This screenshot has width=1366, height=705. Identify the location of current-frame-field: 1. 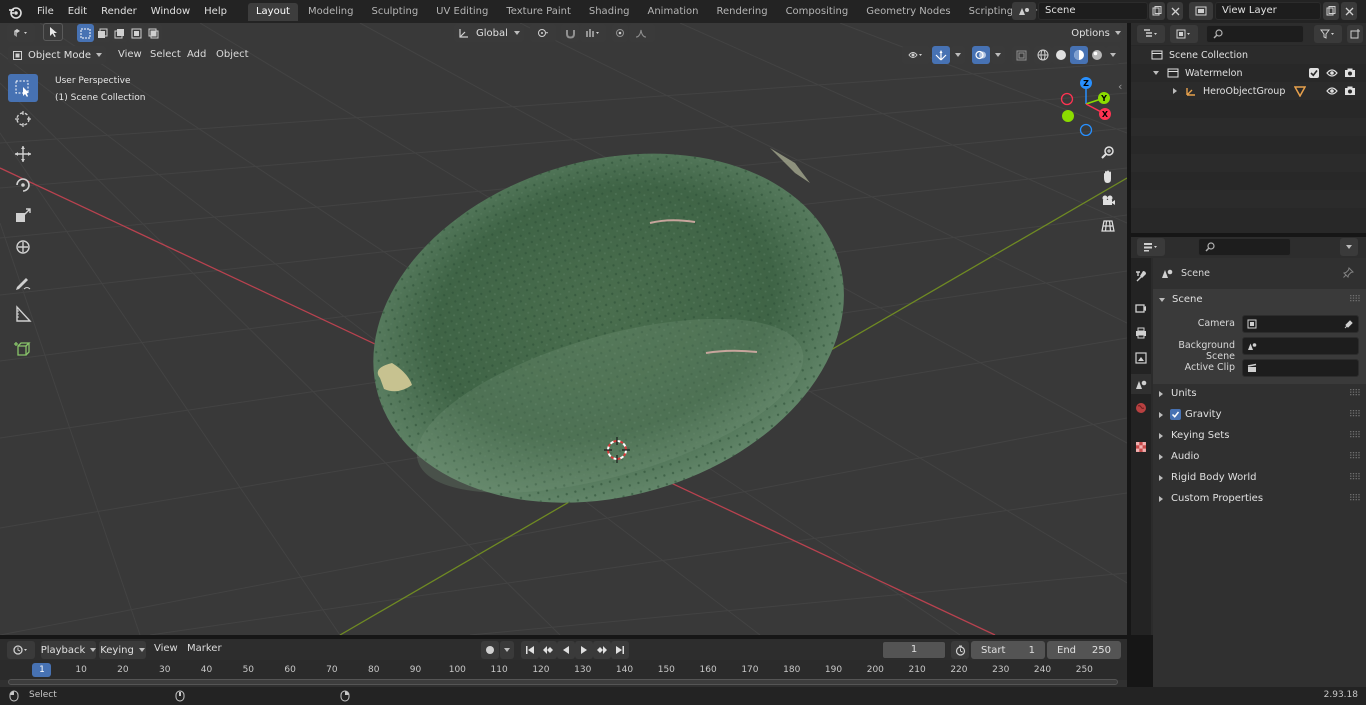
(914, 650).